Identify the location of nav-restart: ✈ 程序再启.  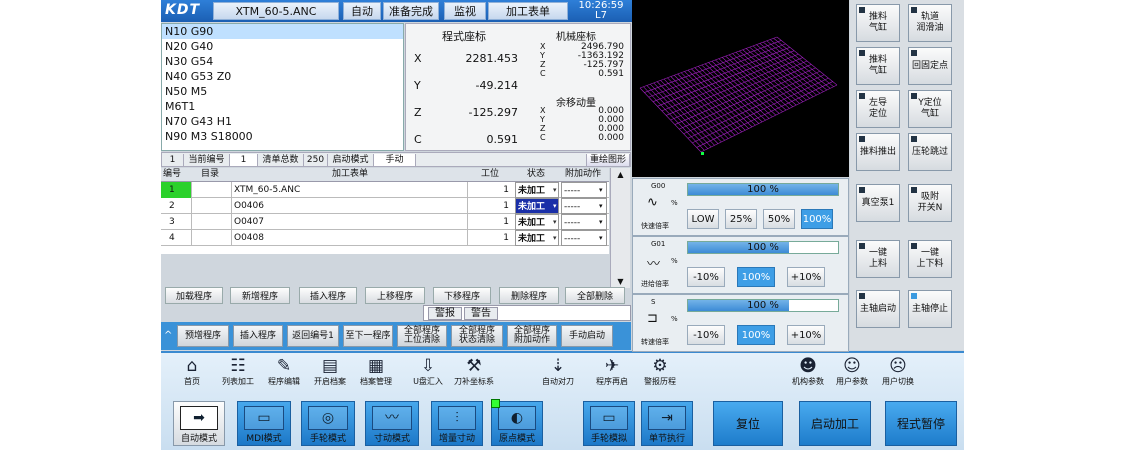
(612, 371).